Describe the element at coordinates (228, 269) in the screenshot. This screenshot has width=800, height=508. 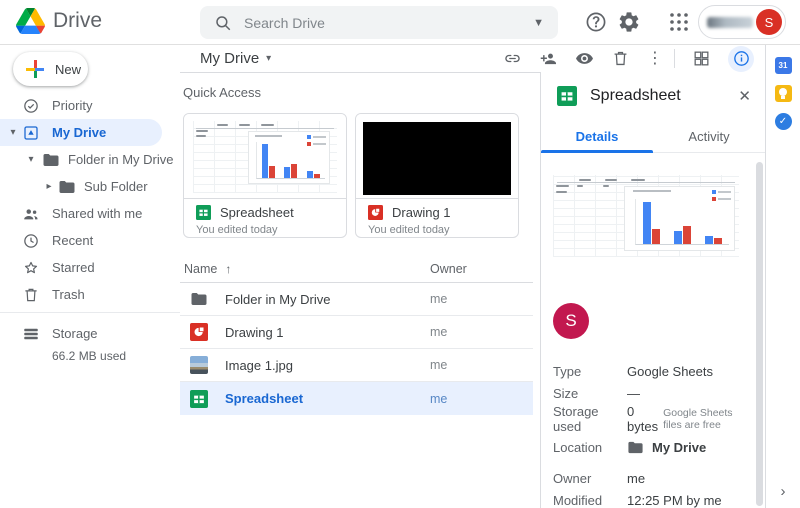
I see `sort-ascending-icon: ↑` at that location.